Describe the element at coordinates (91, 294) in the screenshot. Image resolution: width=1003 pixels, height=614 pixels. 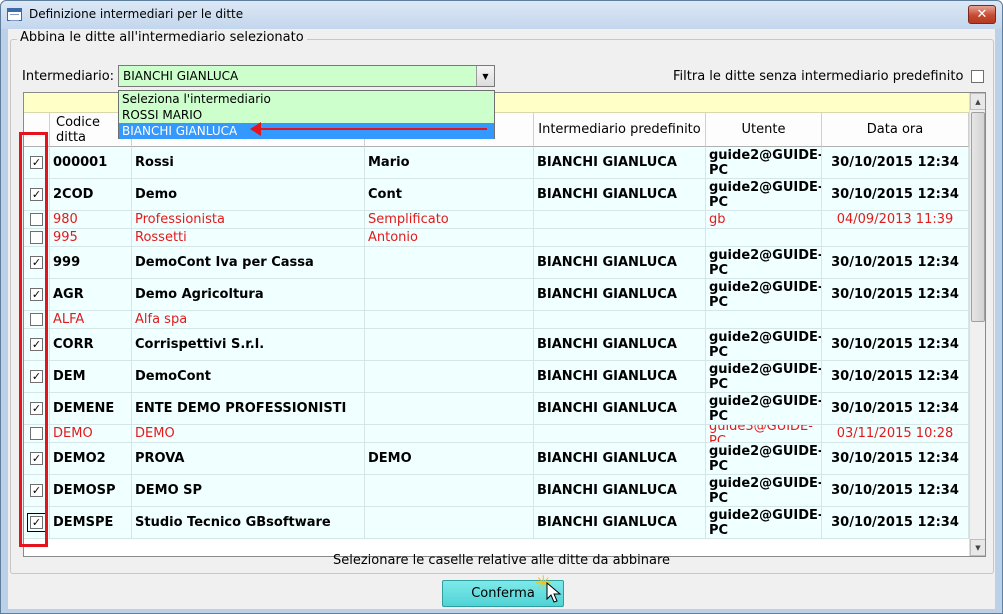
I see `cell-codice: AGR` at that location.